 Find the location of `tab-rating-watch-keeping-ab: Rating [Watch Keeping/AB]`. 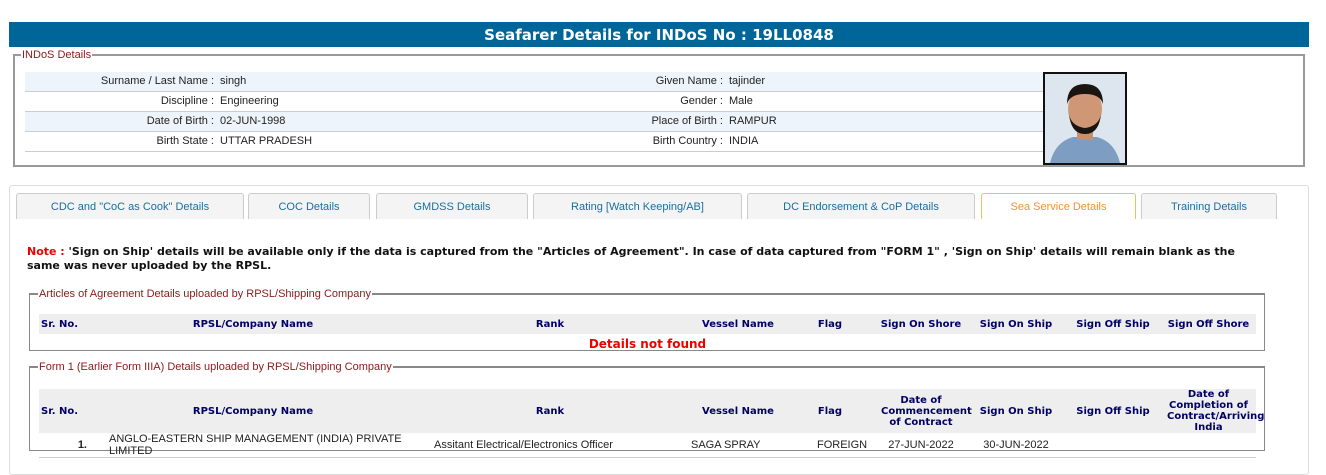

tab-rating-watch-keeping-ab: Rating [Watch Keeping/AB] is located at coordinates (637, 206).